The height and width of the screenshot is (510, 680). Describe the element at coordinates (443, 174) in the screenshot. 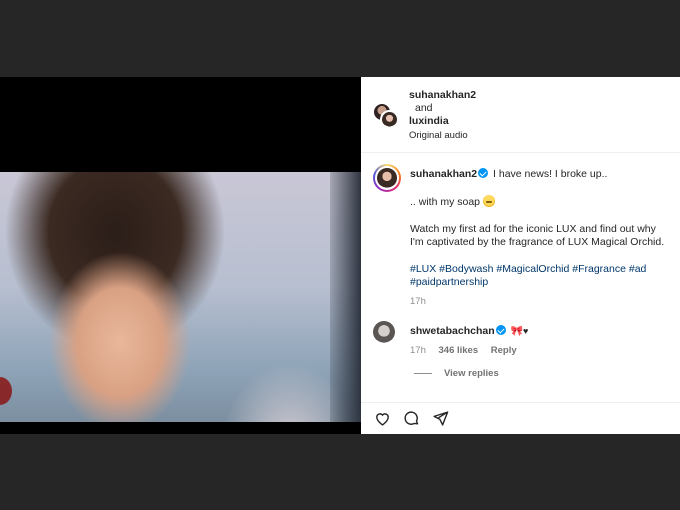

I see `caption-username: suhanakhan2` at that location.